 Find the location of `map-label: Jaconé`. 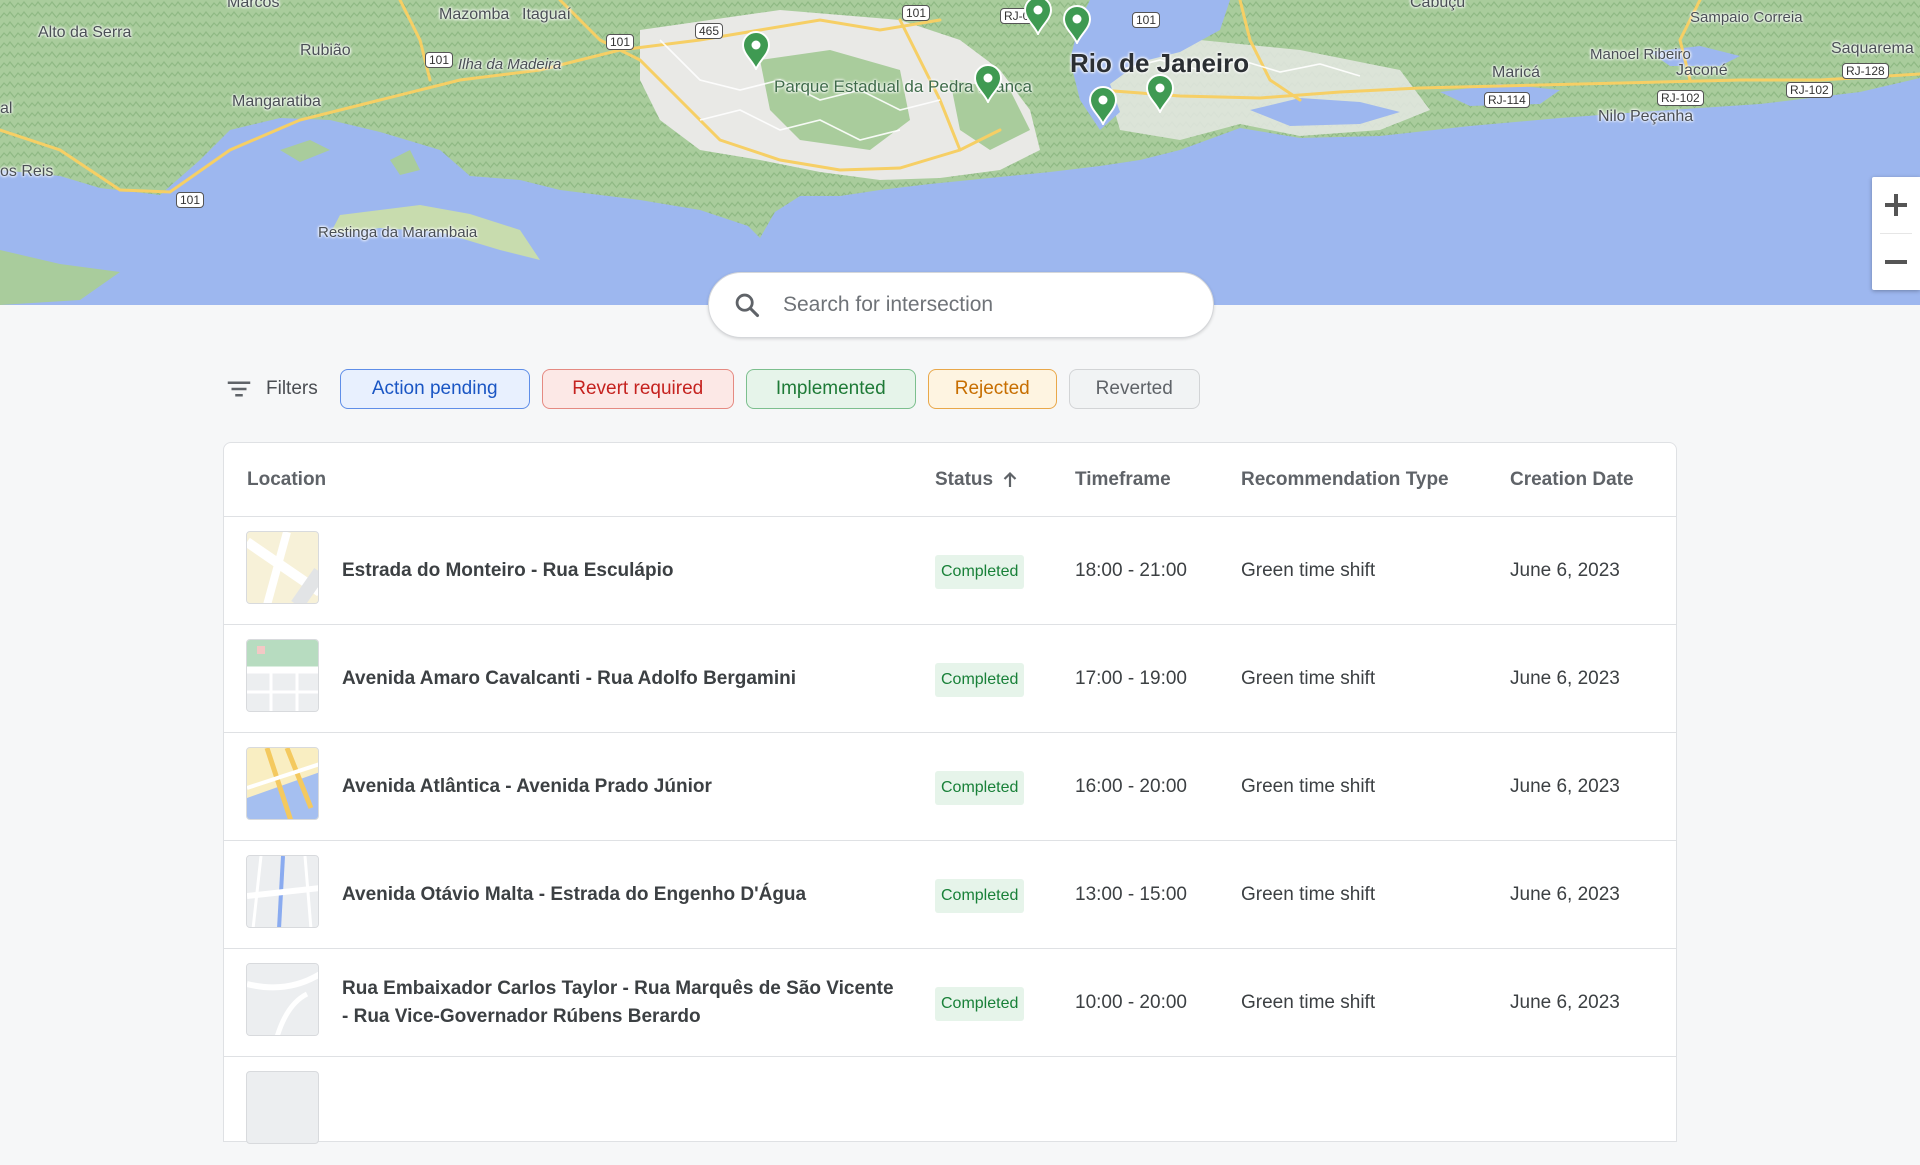

map-label: Jaconé is located at coordinates (1702, 70).